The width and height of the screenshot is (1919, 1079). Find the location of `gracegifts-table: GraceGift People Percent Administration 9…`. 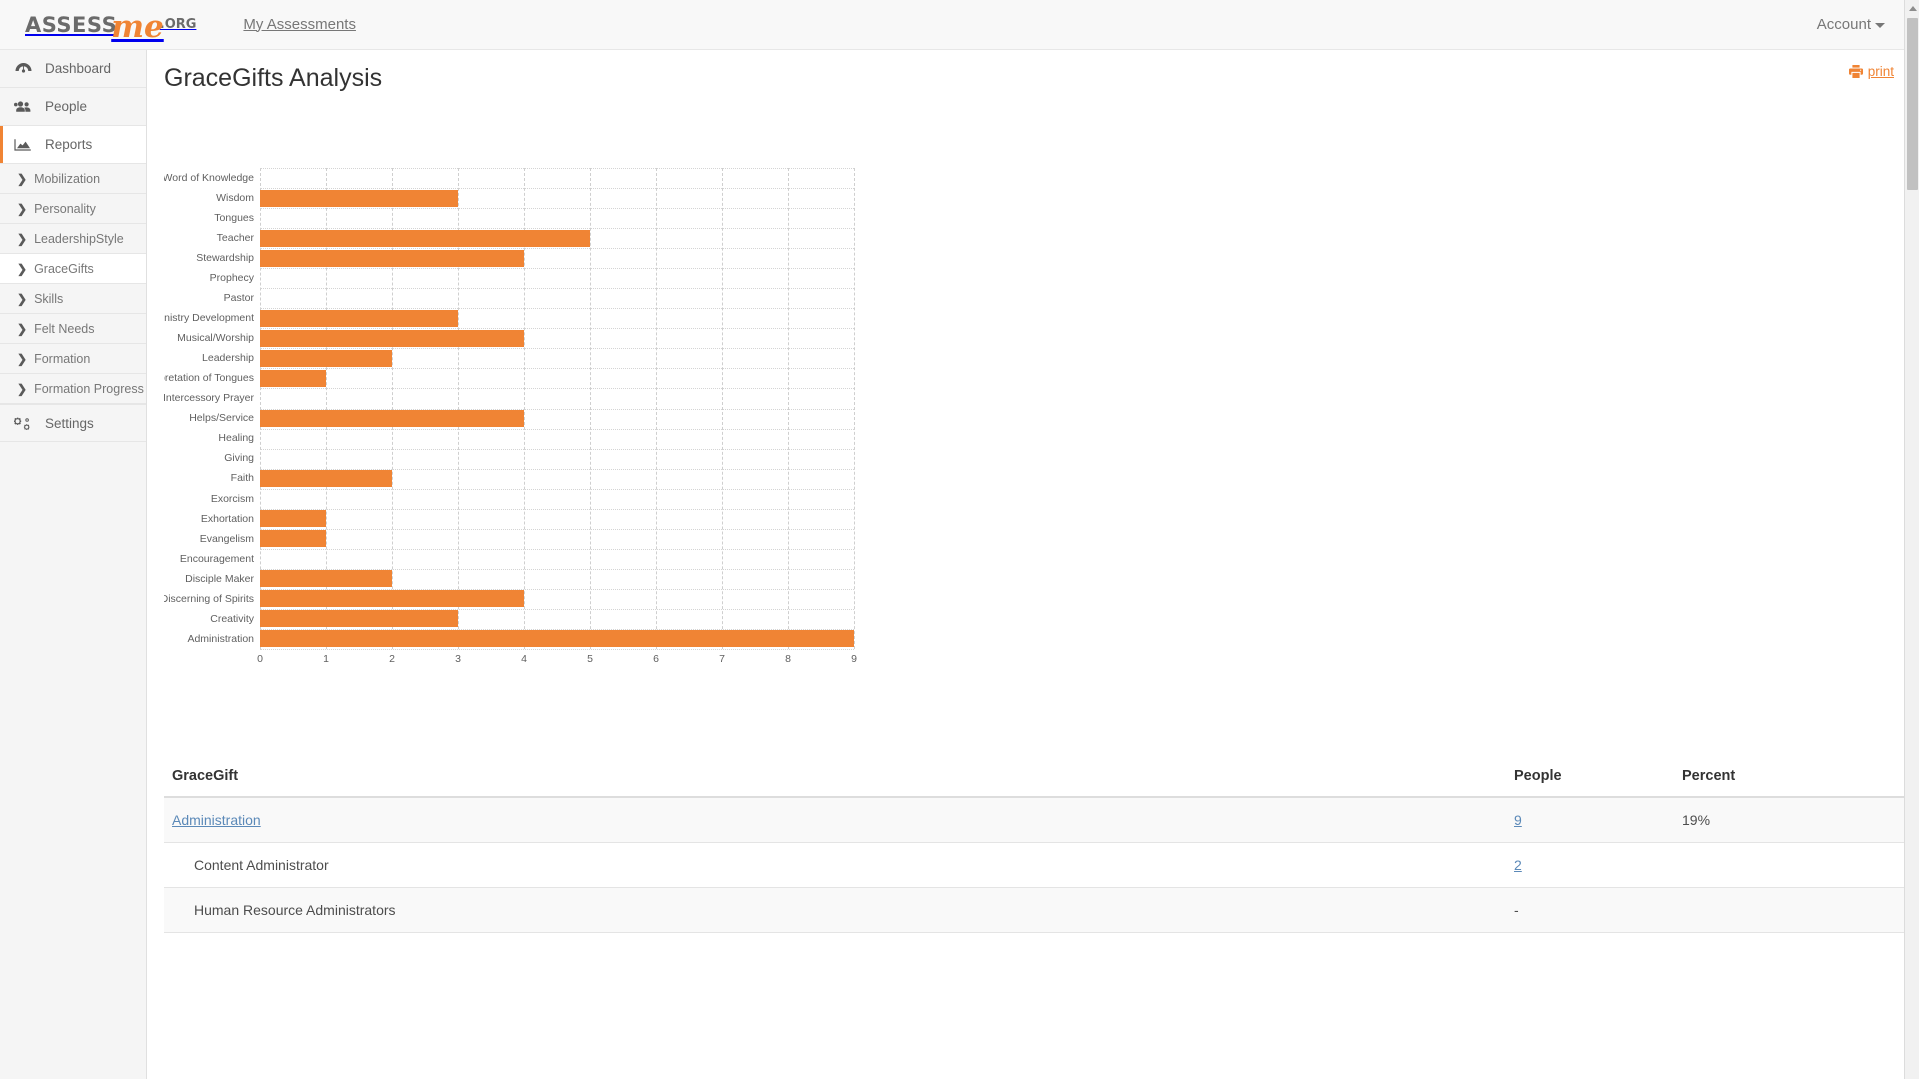

gracegifts-table: GraceGift People Percent Administration 9… is located at coordinates (1034, 846).